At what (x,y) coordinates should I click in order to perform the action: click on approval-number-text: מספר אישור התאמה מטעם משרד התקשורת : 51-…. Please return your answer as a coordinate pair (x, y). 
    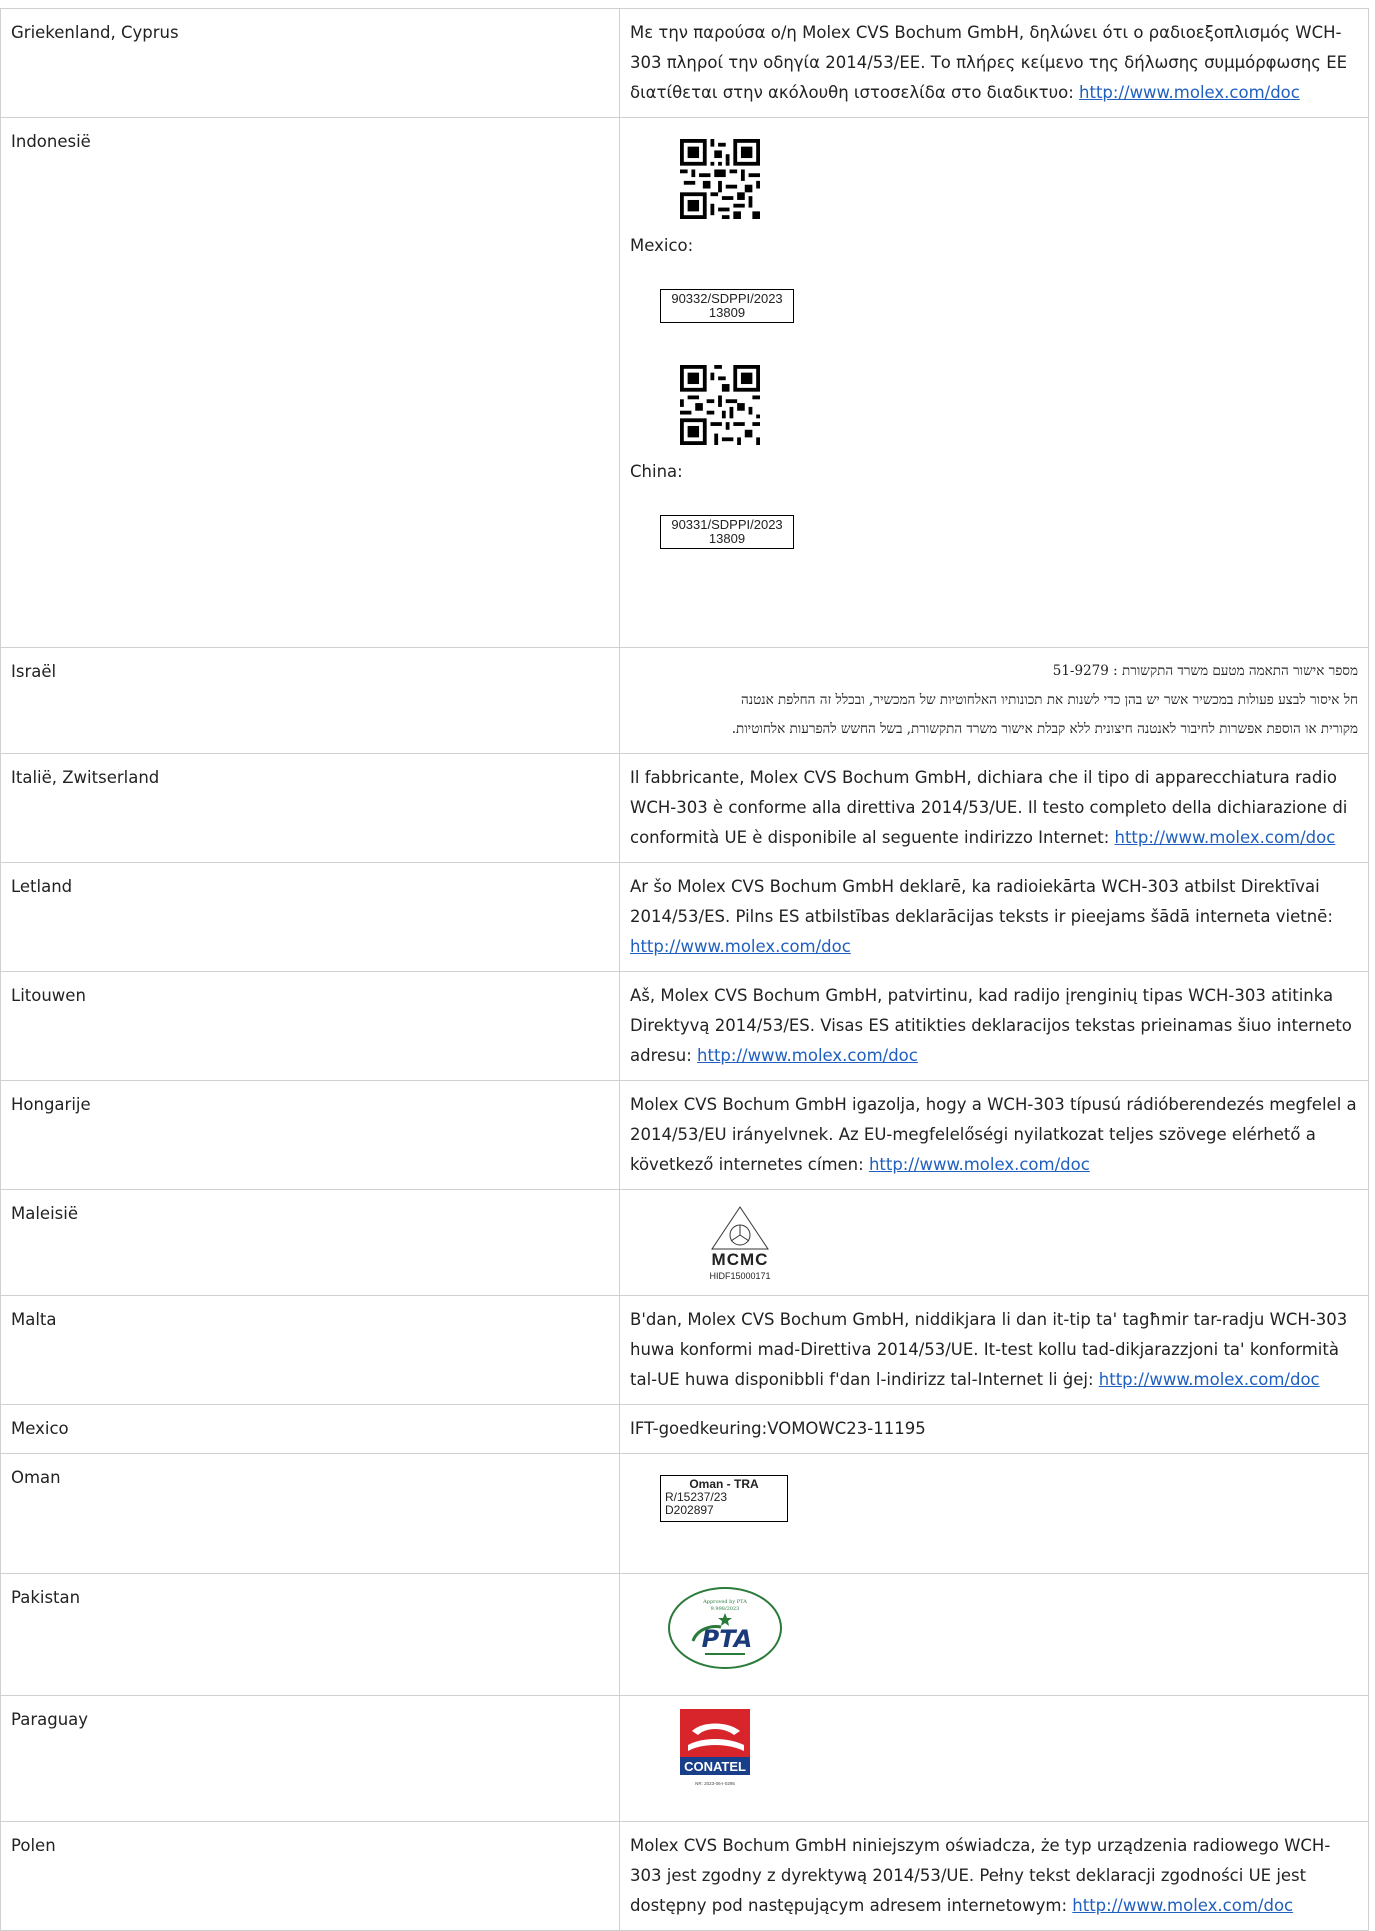
    Looking at the image, I should click on (1205, 671).